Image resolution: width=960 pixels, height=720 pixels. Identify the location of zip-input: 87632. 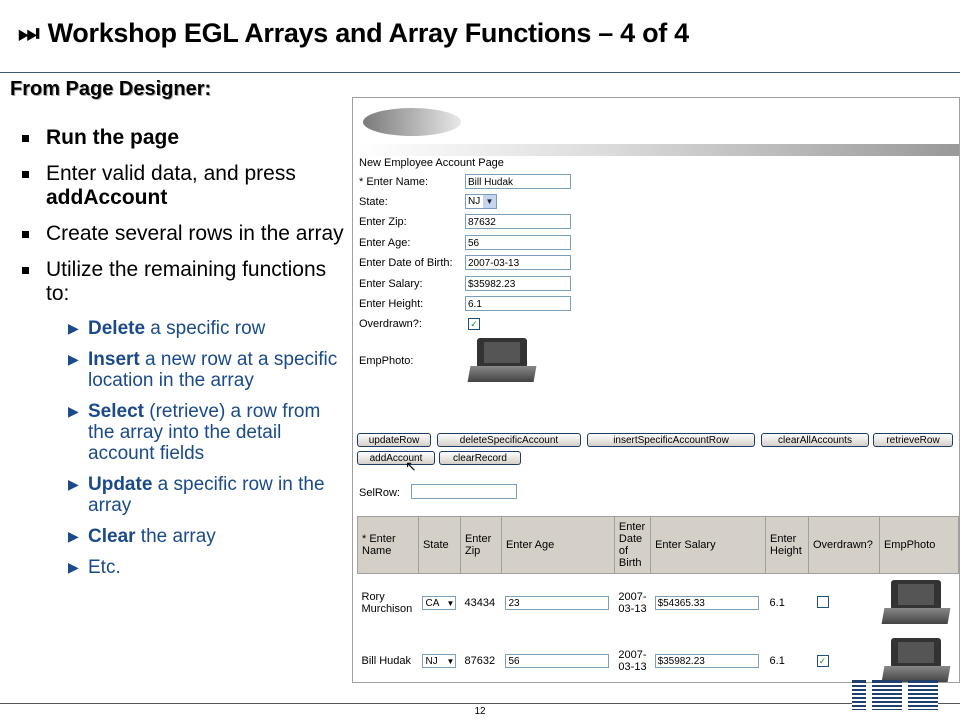
(518, 221).